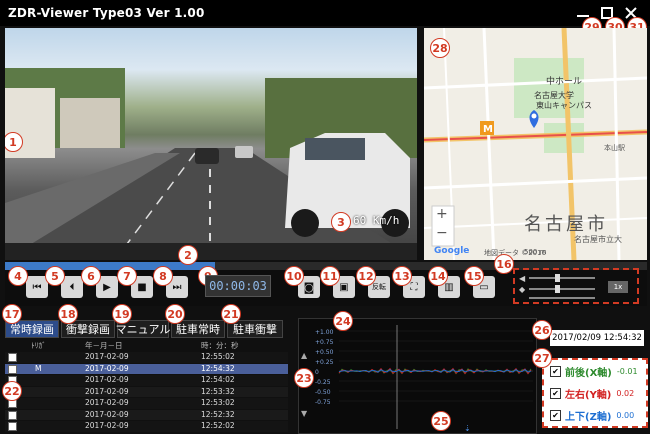 This screenshot has height=434, width=650. What do you see at coordinates (12, 391) in the screenshot?
I see `badge-22: 22` at bounding box center [12, 391].